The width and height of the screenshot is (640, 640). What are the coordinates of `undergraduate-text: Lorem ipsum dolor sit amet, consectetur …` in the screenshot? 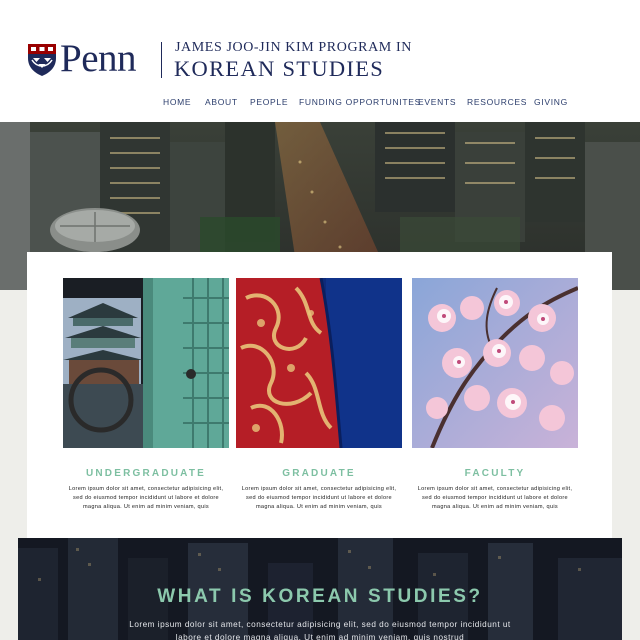 It's located at (146, 498).